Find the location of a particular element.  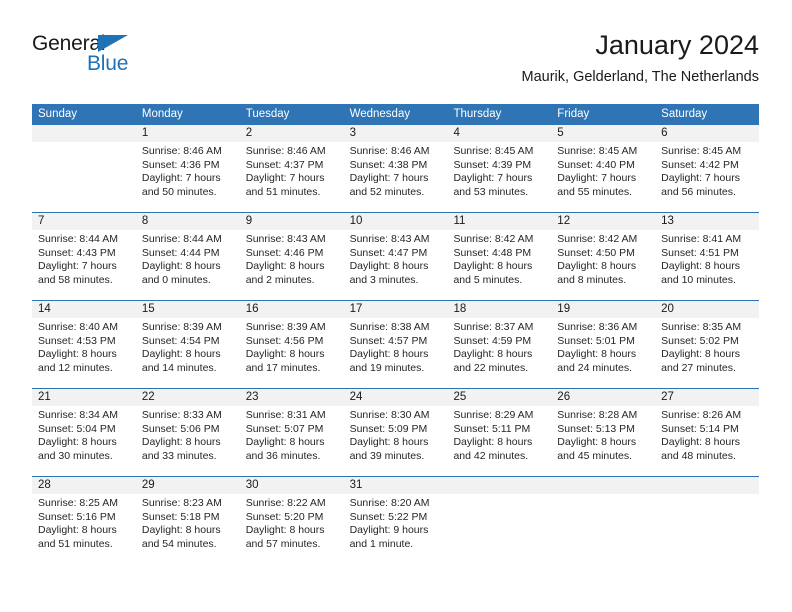

day-detail-line: Sunrise: 8:42 AM is located at coordinates (493, 239).